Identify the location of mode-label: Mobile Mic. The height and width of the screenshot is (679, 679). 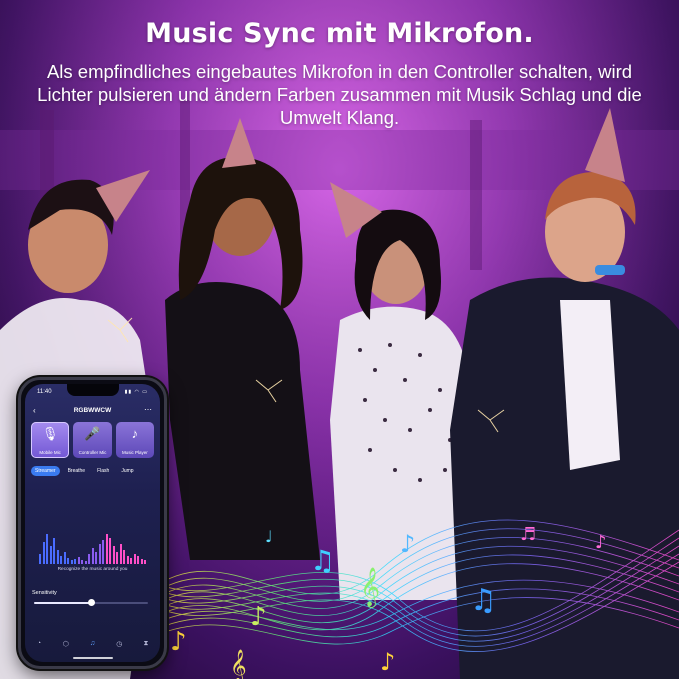
(50, 452).